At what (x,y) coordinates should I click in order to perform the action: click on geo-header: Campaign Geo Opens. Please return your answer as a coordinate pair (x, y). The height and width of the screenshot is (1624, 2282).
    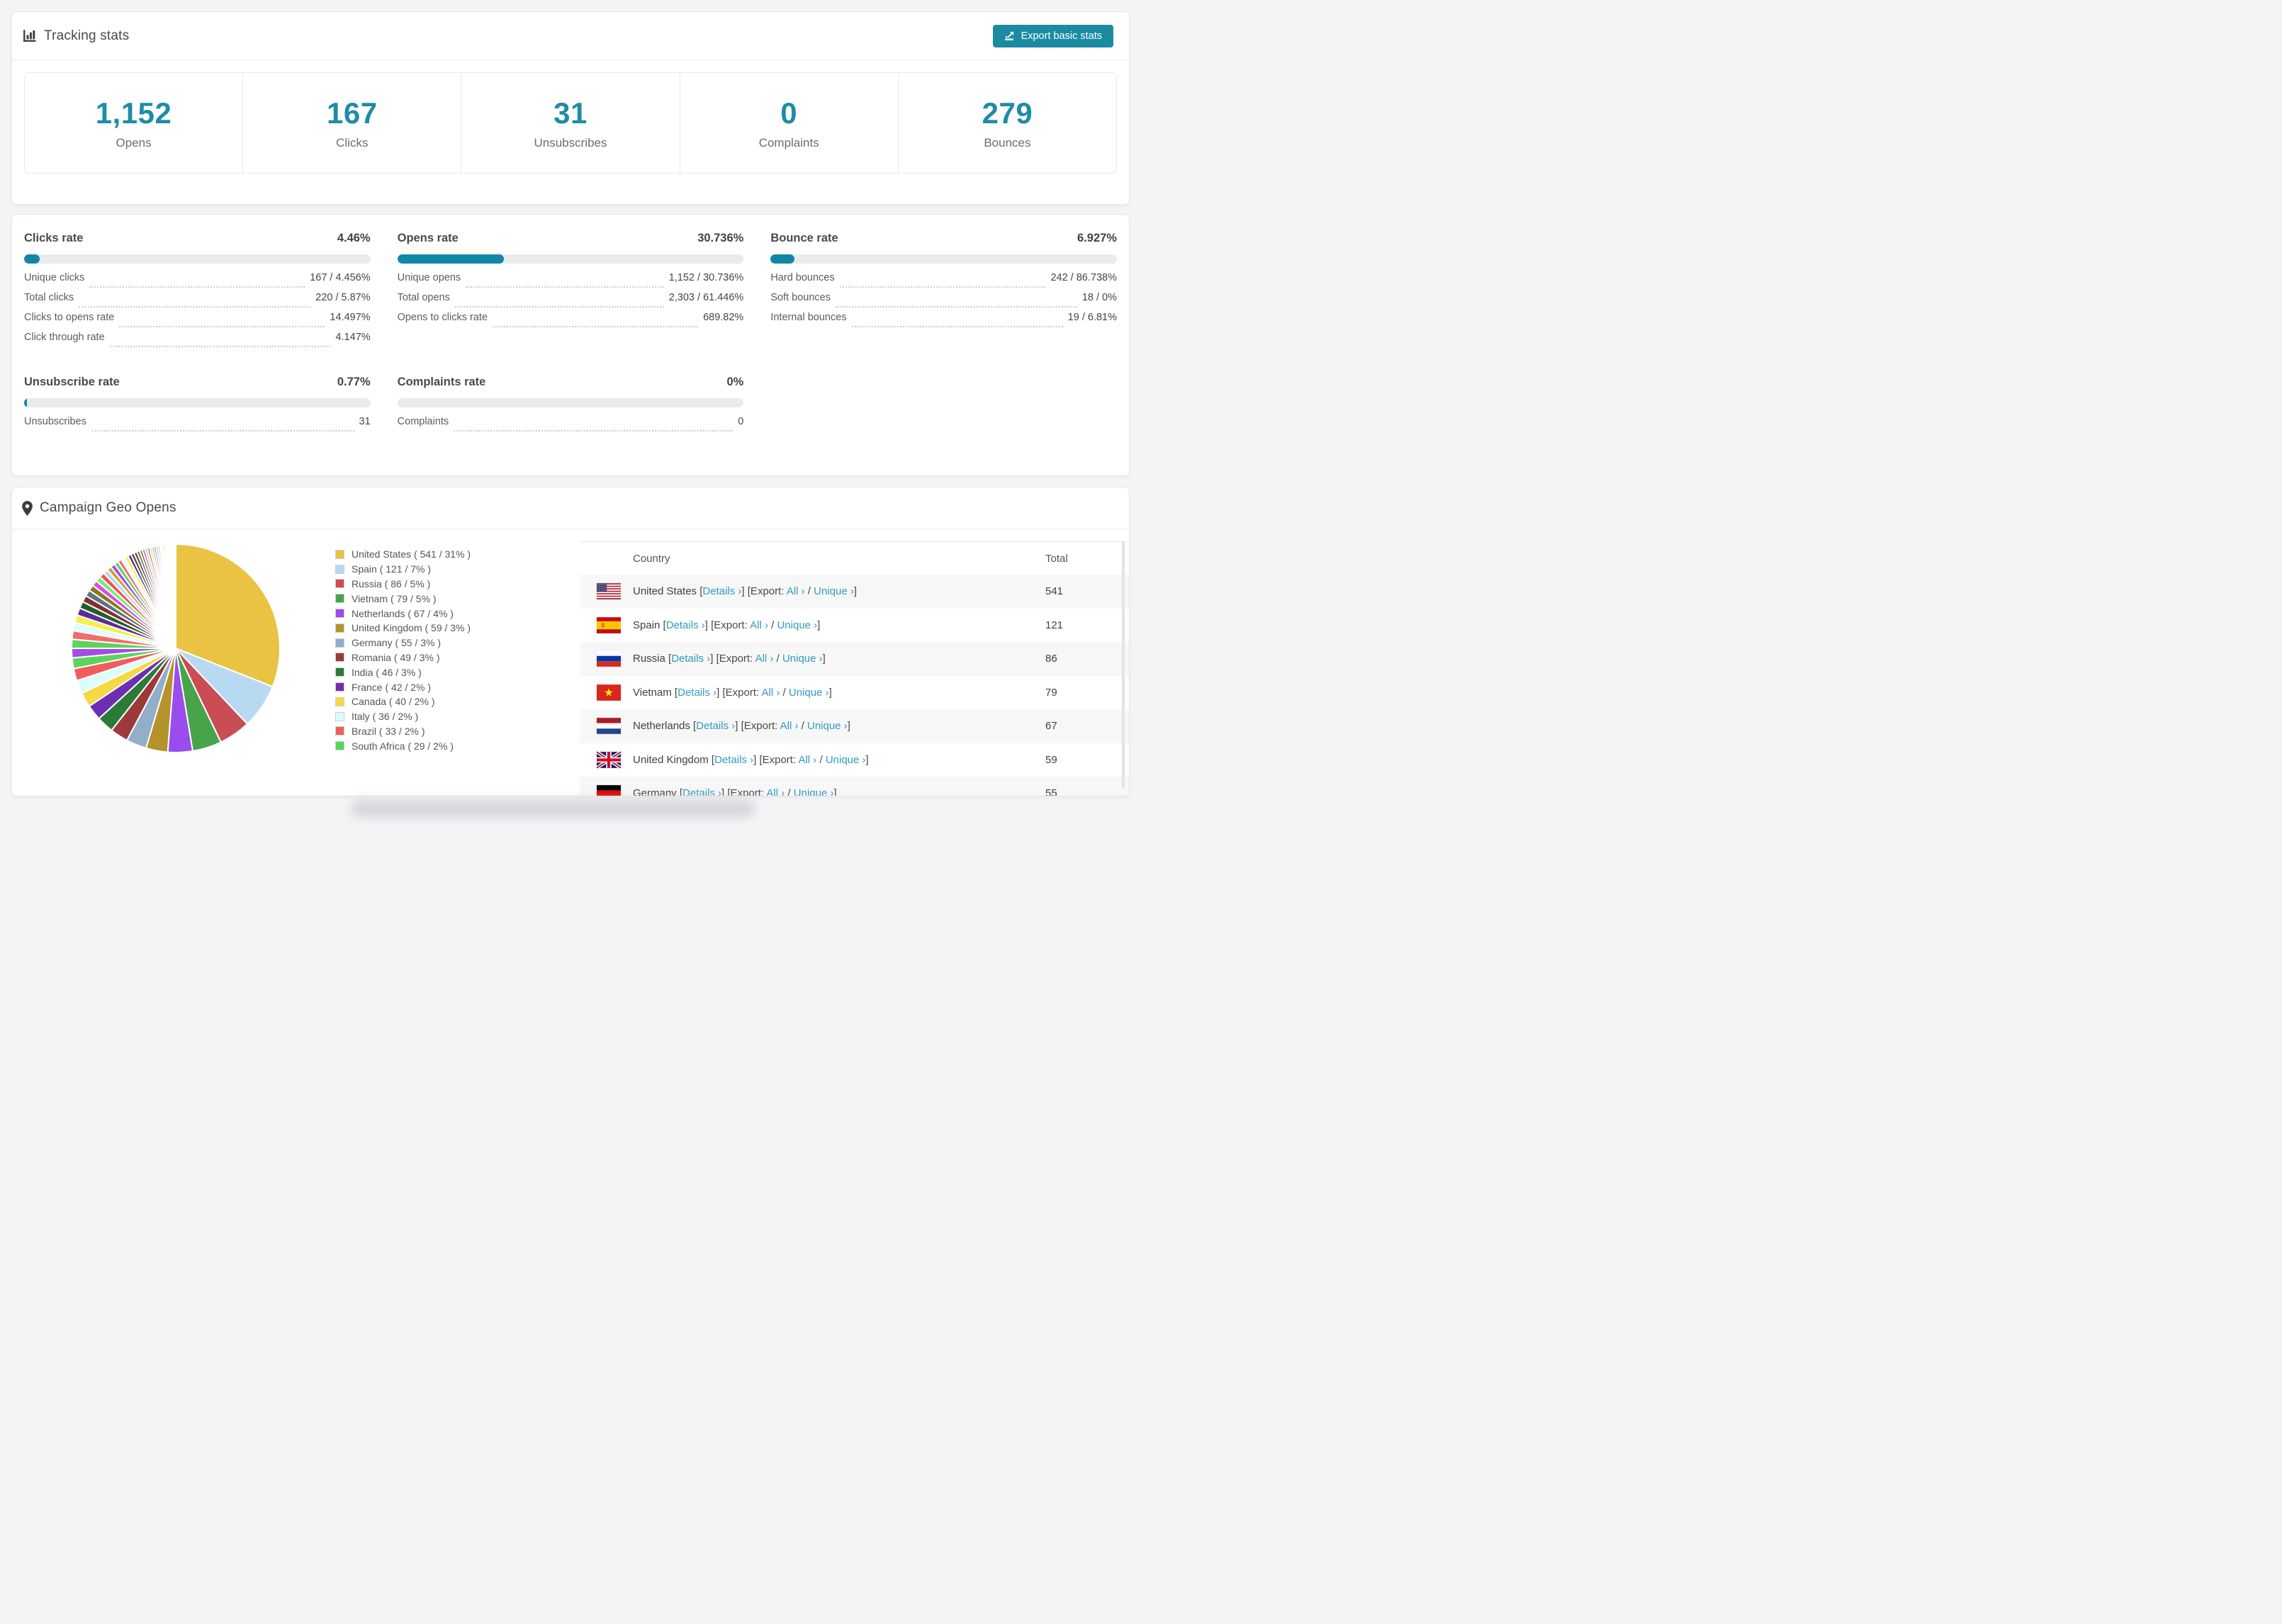
    Looking at the image, I should click on (570, 508).